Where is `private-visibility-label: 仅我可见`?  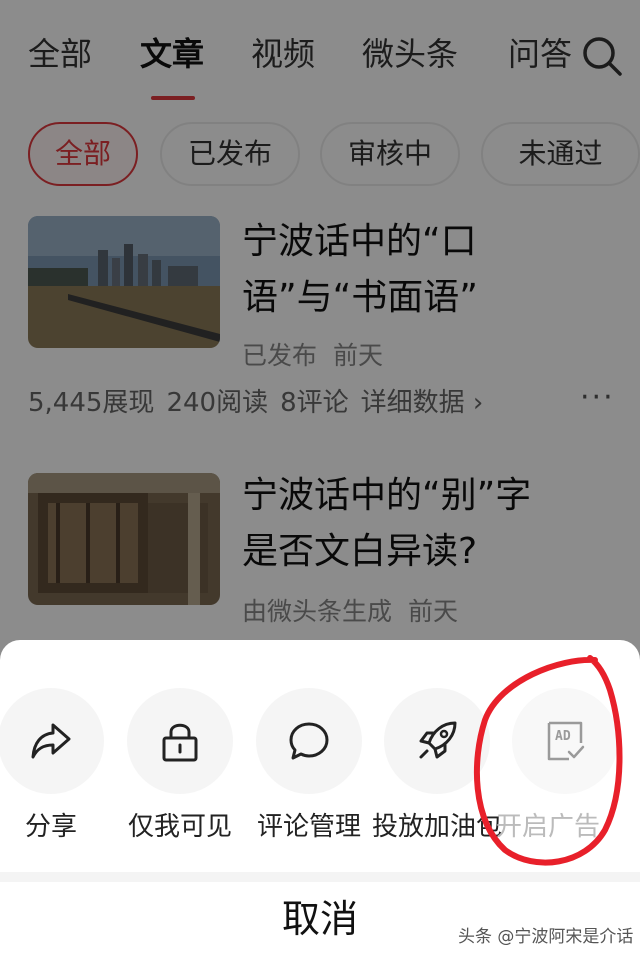
private-visibility-label: 仅我可见 is located at coordinates (179, 827).